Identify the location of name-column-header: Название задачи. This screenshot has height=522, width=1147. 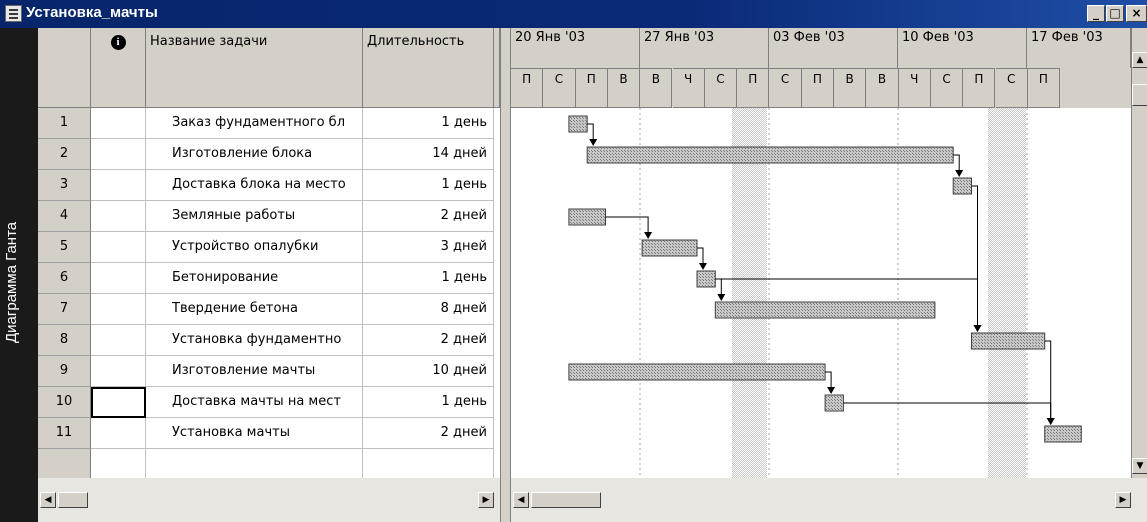
(254, 68).